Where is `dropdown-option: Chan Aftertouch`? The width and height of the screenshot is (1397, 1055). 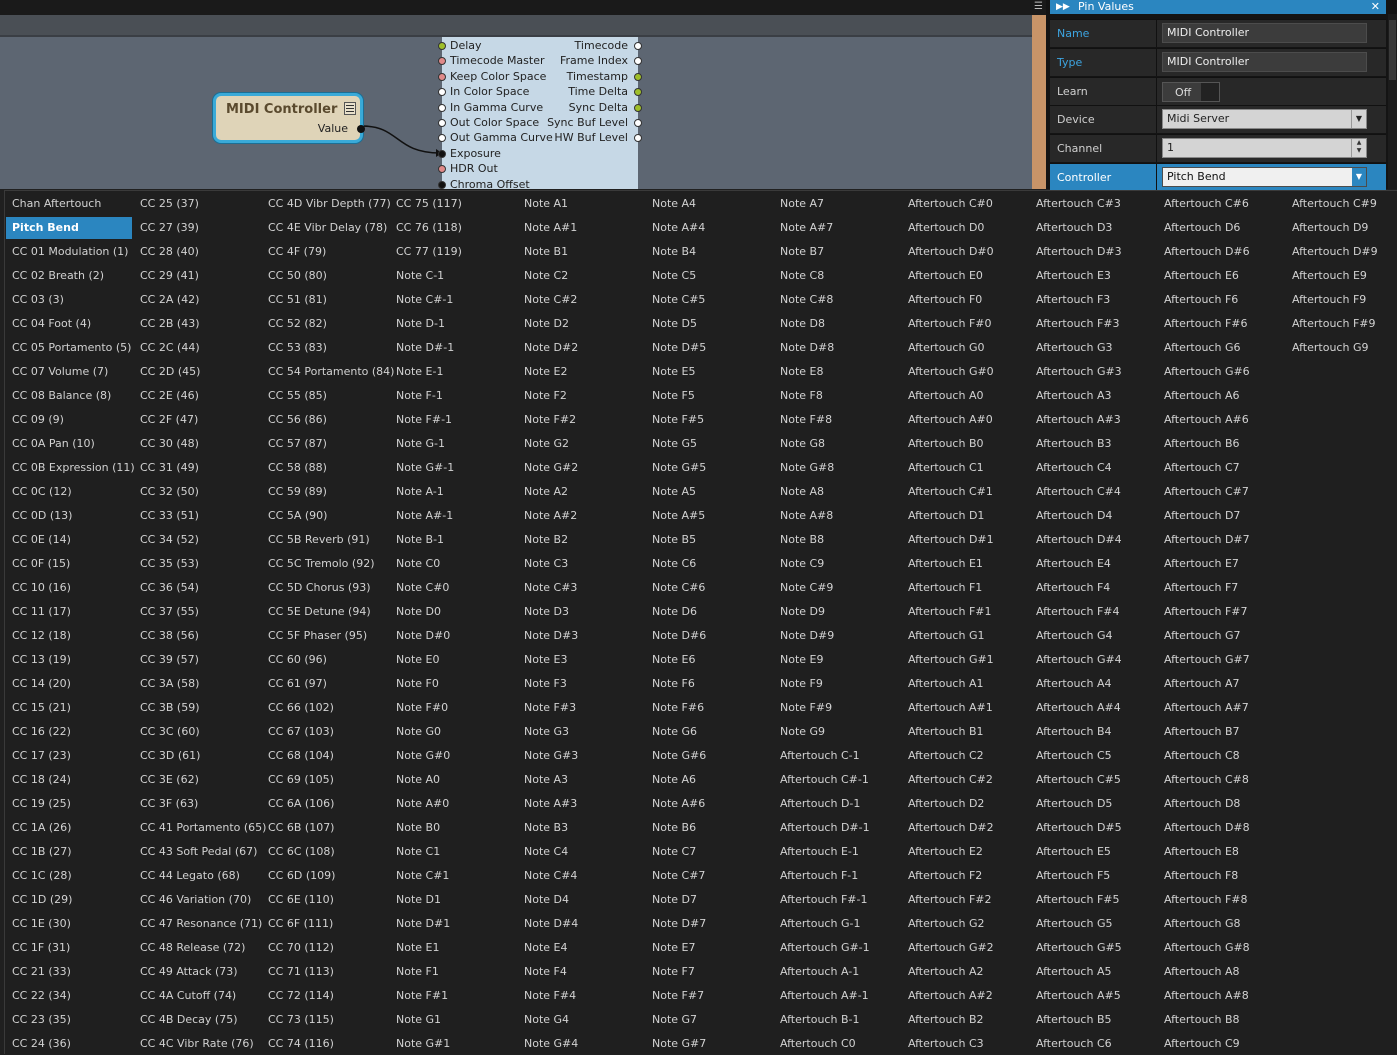 dropdown-option: Chan Aftertouch is located at coordinates (69, 204).